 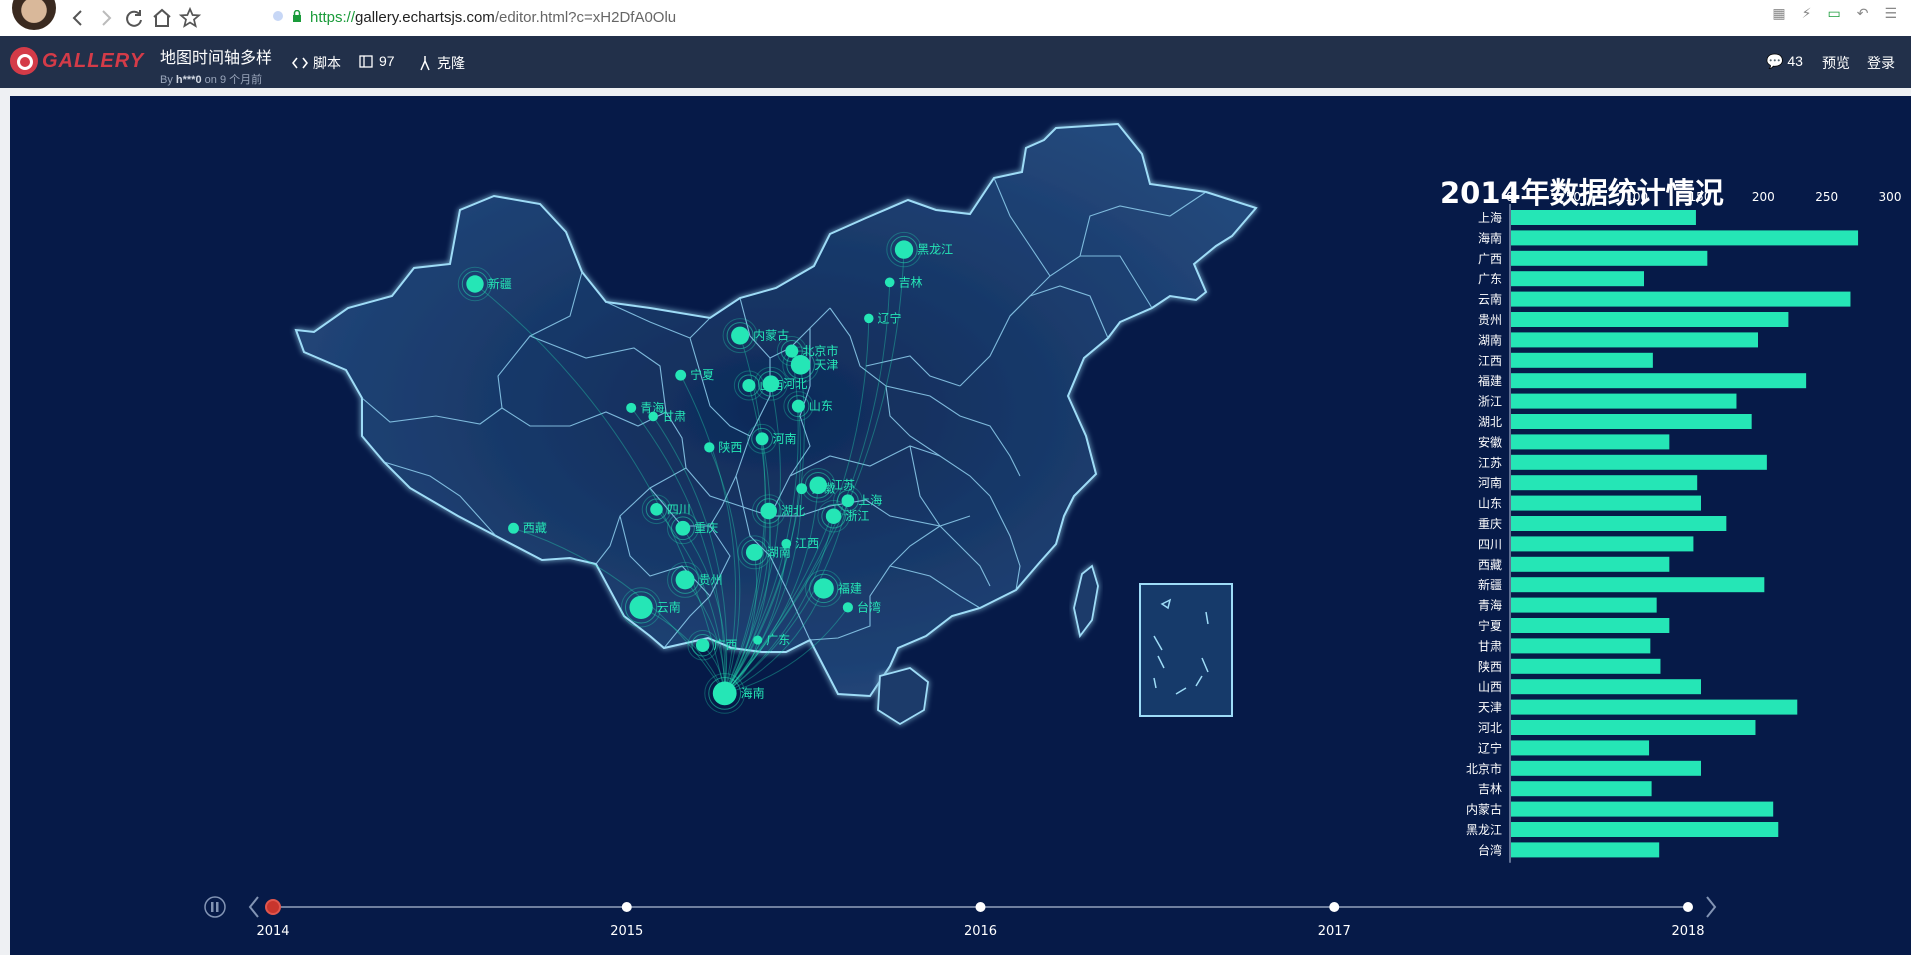 I want to click on y-tick-label: 河北, so click(x=1490, y=728).